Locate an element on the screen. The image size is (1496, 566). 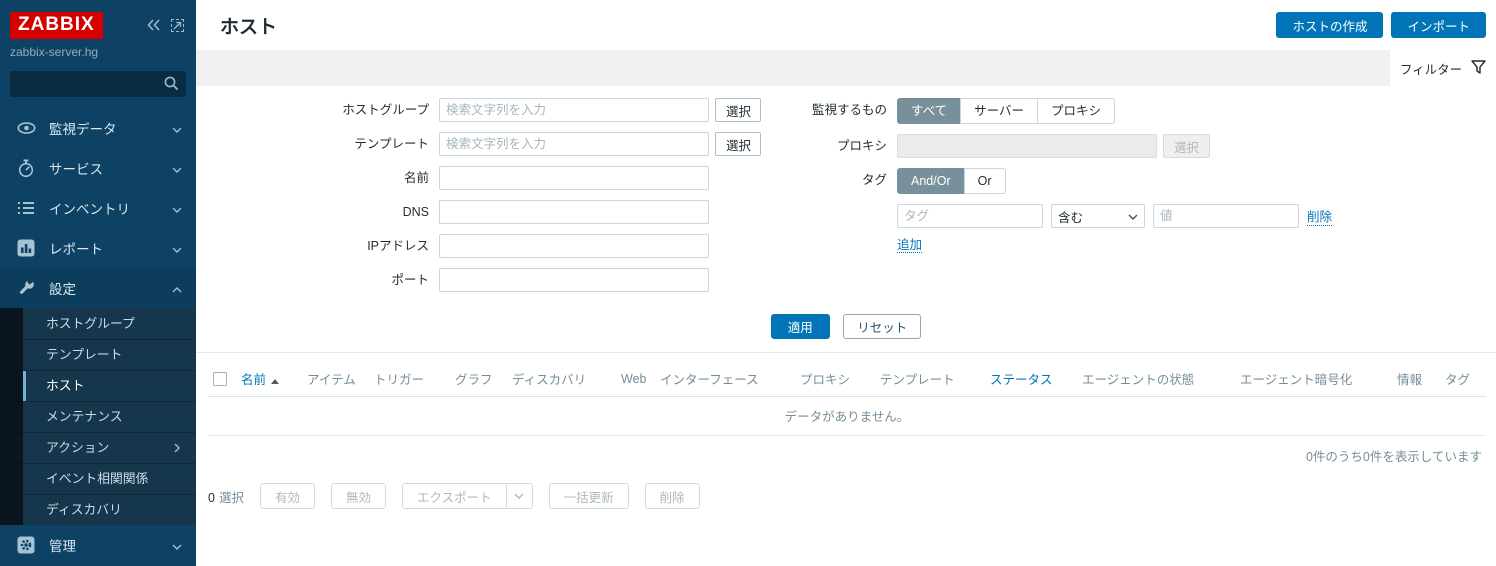
enable-button: 有効 is located at coordinates (287, 496).